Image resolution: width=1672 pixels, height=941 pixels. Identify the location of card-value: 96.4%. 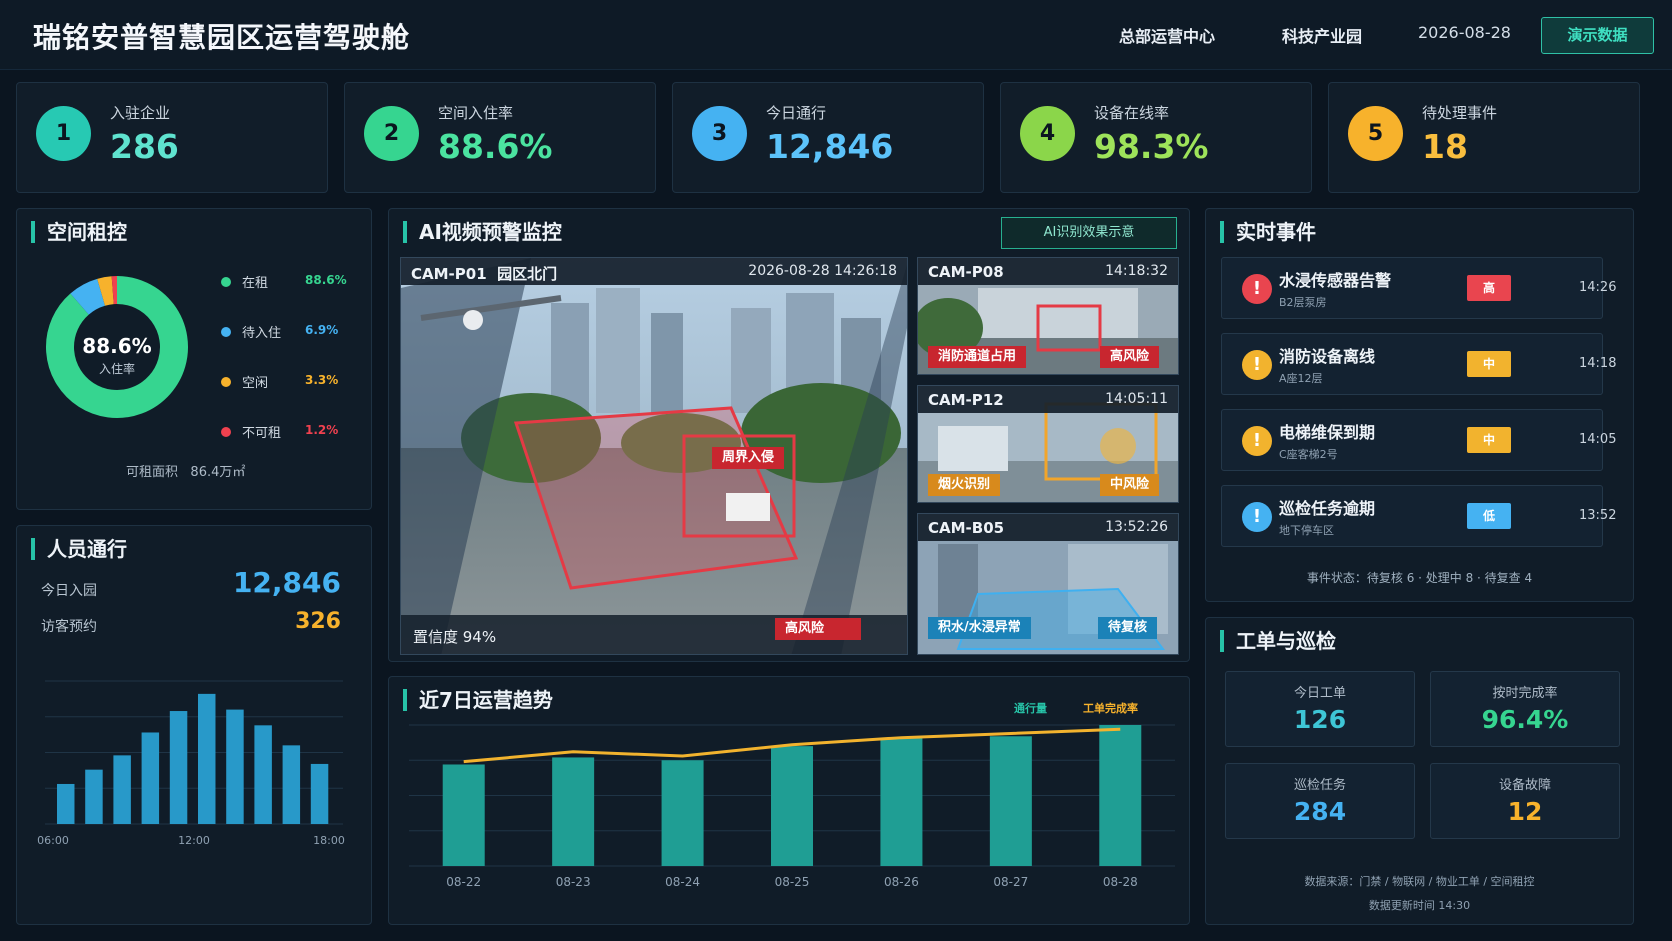
(1525, 719).